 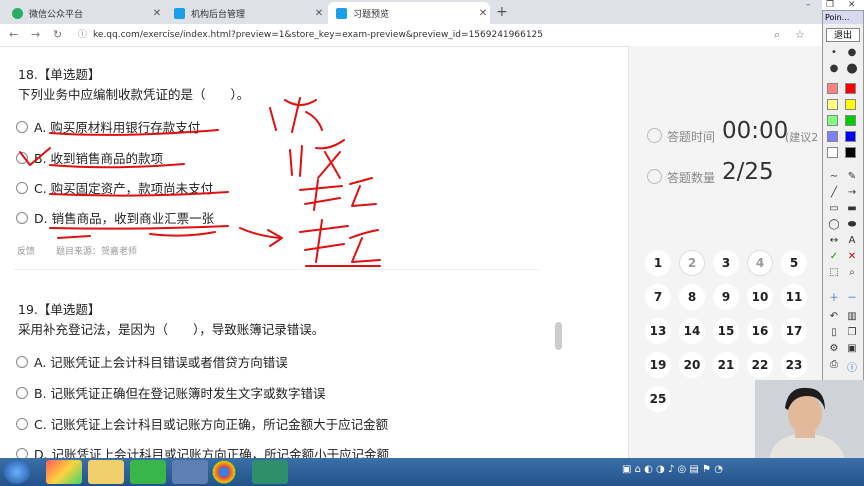 What do you see at coordinates (270, 472) in the screenshot?
I see `screen-icon` at bounding box center [270, 472].